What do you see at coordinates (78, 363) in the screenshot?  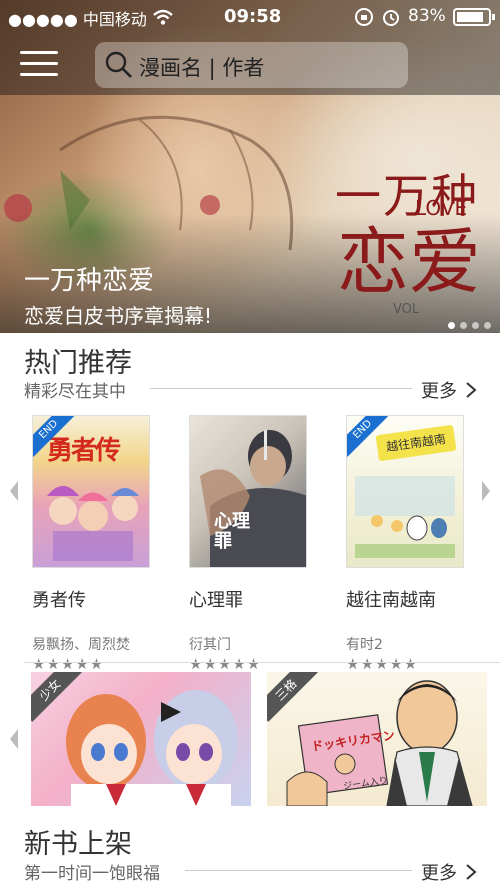 I see `hot-section-title: 热门推荐` at bounding box center [78, 363].